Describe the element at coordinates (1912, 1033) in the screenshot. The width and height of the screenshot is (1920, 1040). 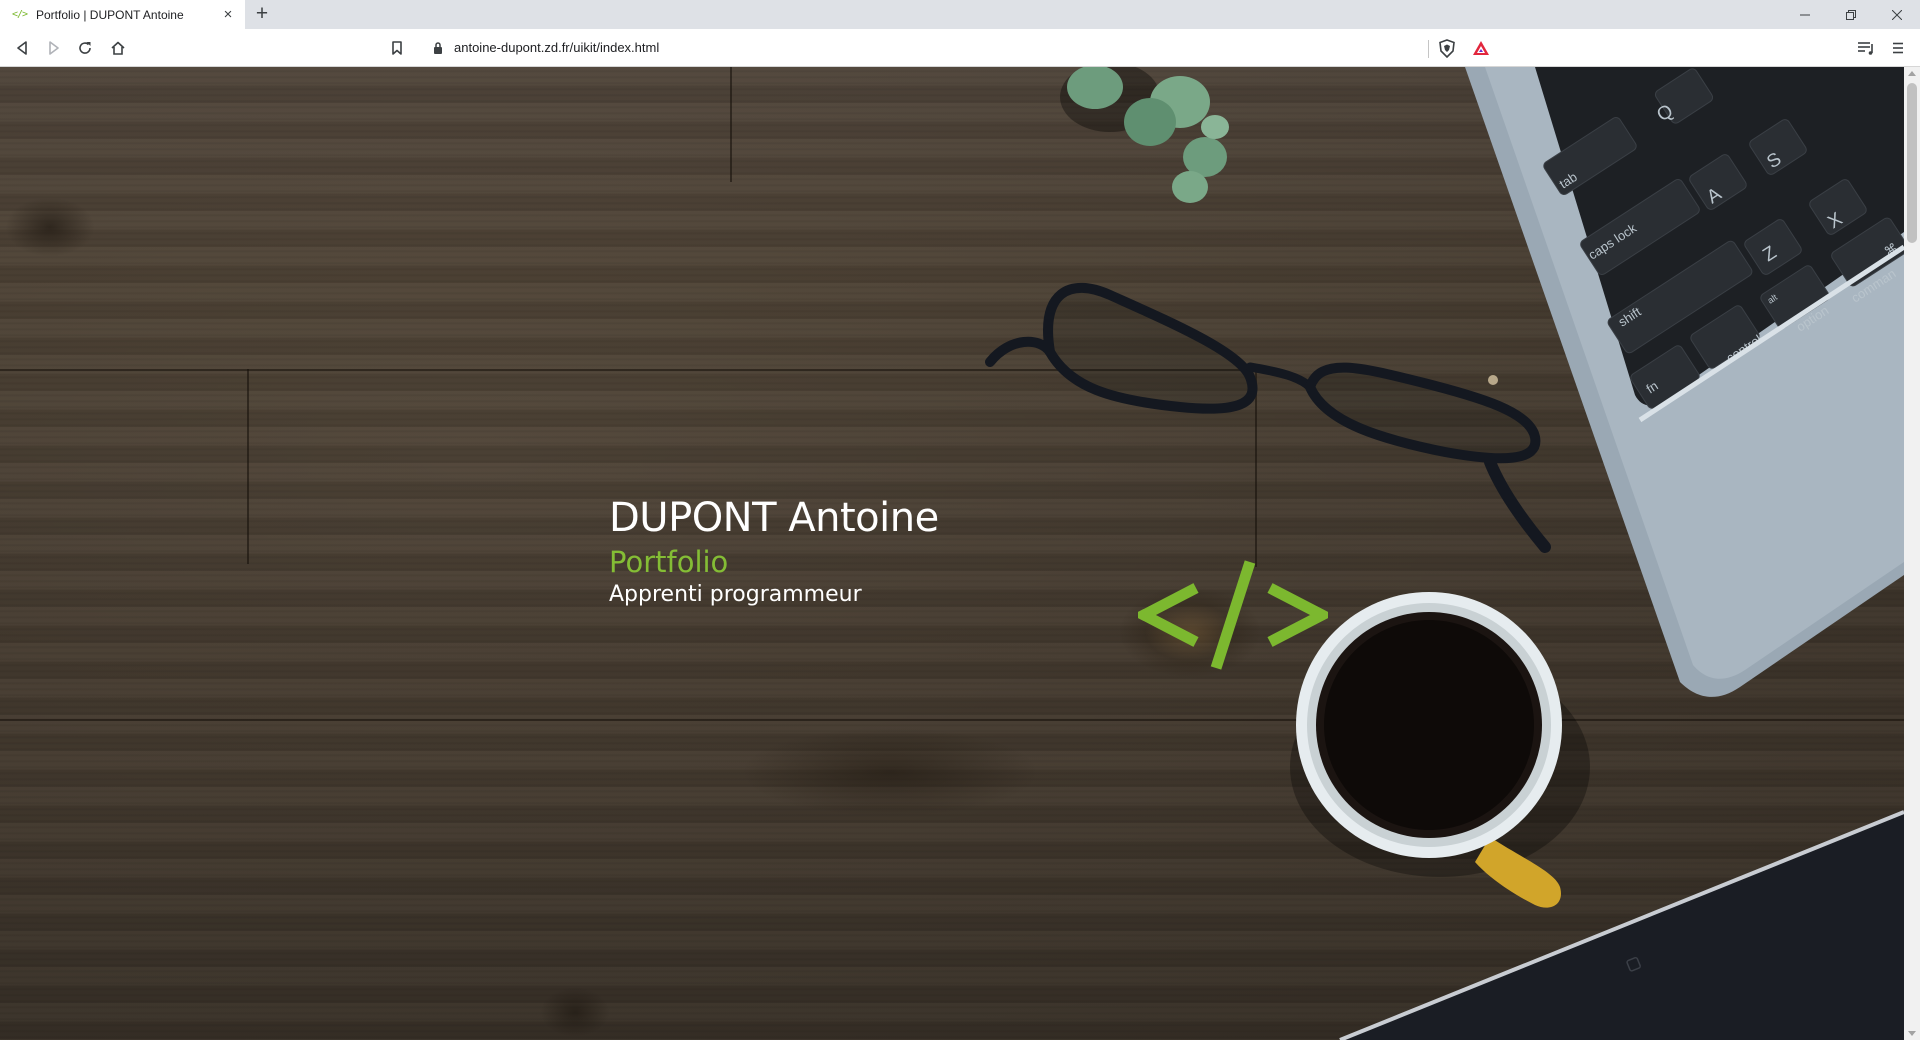
I see `scroll-down-icon` at that location.